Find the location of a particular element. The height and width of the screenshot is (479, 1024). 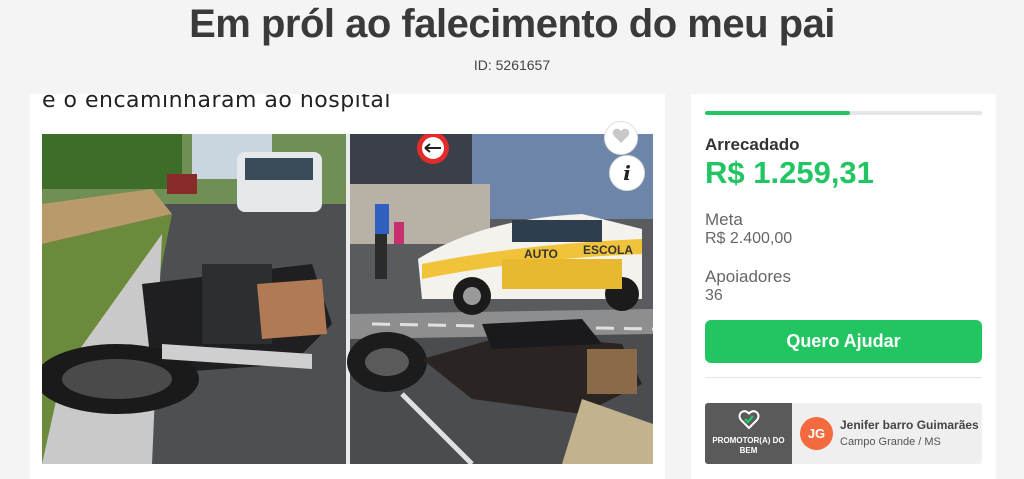

image-caption: e o encaminharam ao hospital is located at coordinates (216, 103).